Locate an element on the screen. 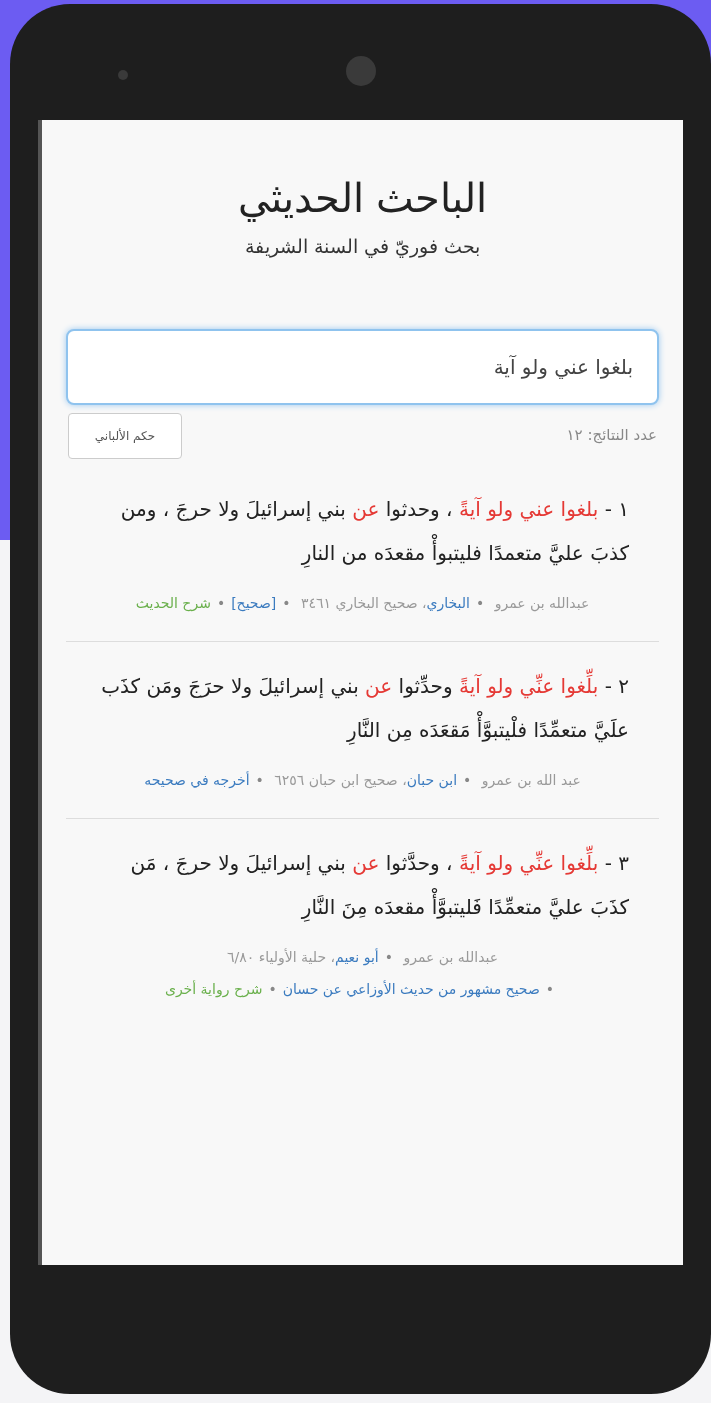  explanation-link: شرح الحديث is located at coordinates (173, 602).